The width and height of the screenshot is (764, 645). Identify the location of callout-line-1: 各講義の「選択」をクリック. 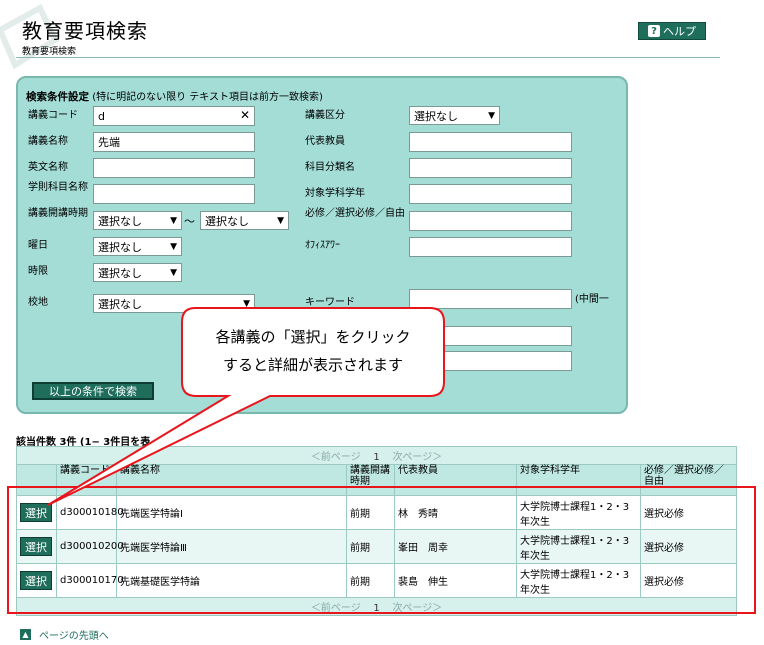
(312, 337).